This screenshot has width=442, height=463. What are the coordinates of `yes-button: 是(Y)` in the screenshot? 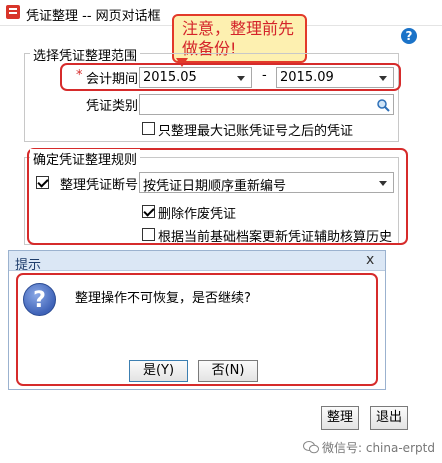 It's located at (158, 371).